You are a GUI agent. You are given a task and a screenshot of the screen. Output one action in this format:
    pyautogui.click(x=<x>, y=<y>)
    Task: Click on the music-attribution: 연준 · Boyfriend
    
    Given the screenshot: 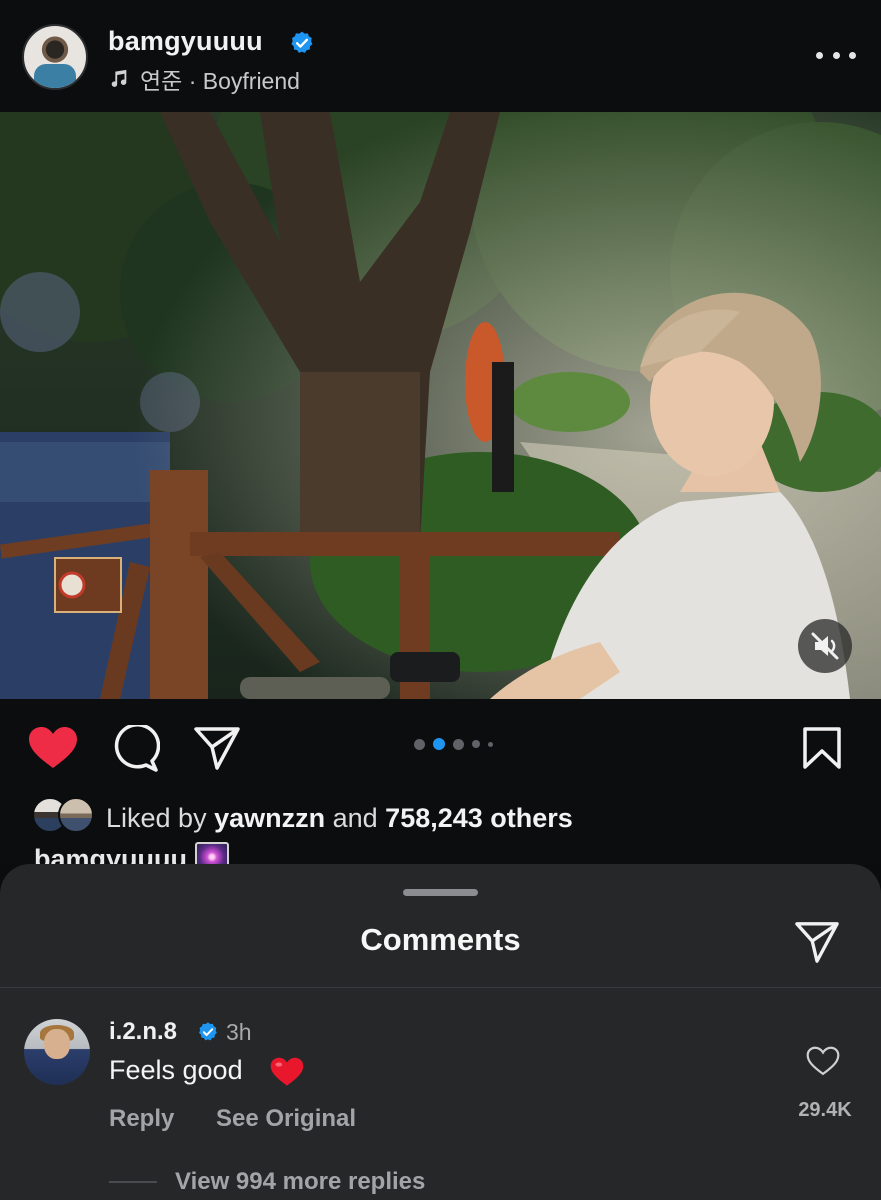 What is the action you would take?
    pyautogui.click(x=204, y=79)
    